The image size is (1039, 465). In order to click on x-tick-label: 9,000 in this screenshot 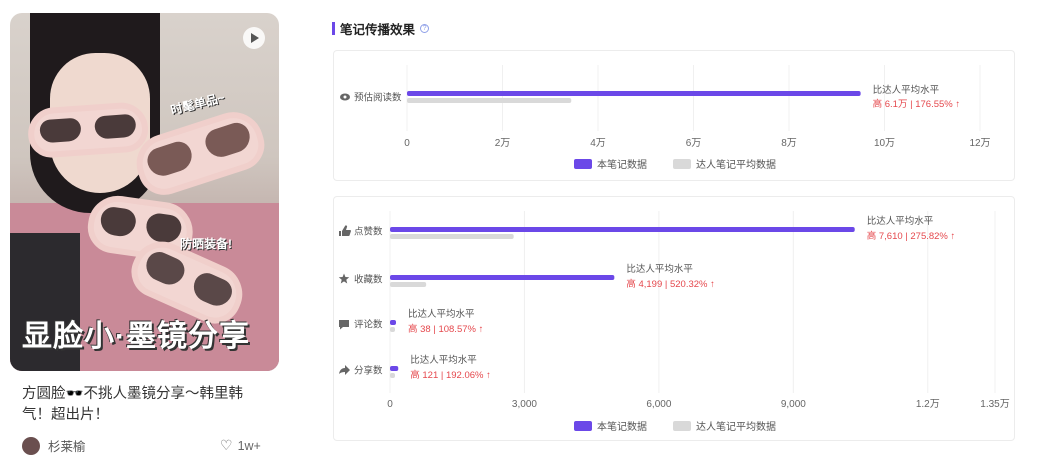, I will do `click(793, 404)`.